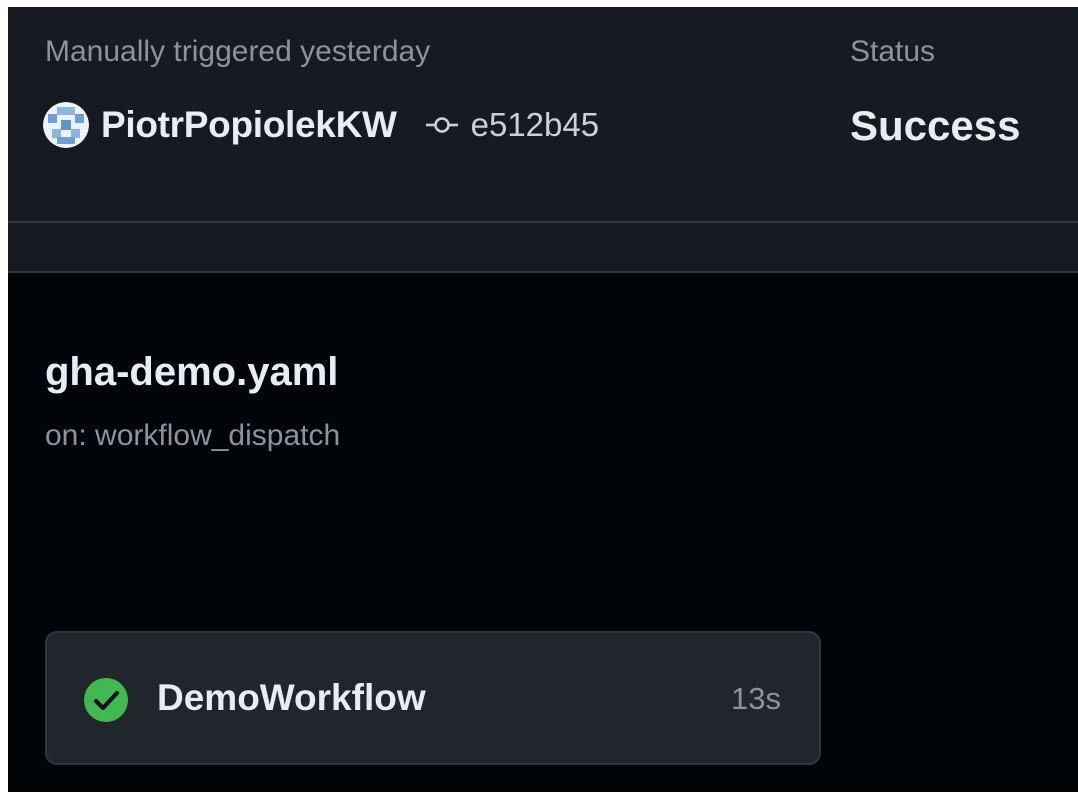  I want to click on job-name: DemoWorkflow, so click(291, 697).